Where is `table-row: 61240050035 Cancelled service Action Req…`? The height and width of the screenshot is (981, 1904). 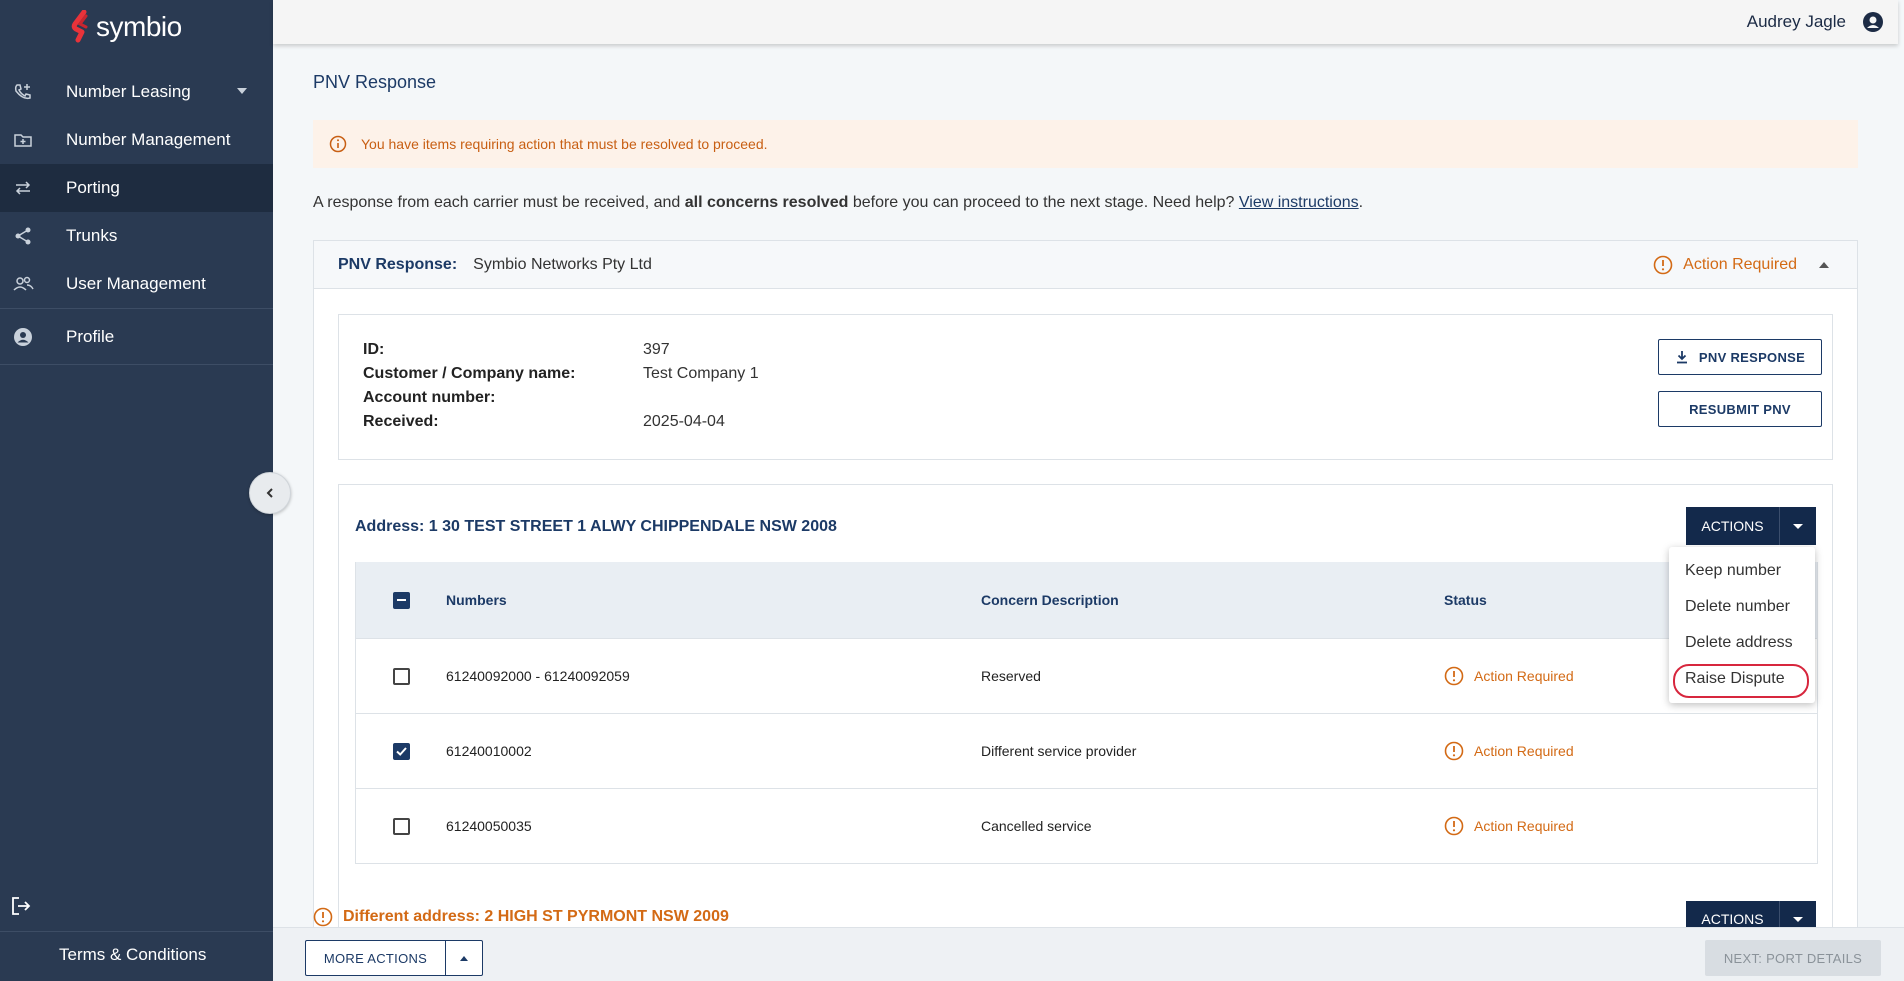 table-row: 61240050035 Cancelled service Action Req… is located at coordinates (1086, 825).